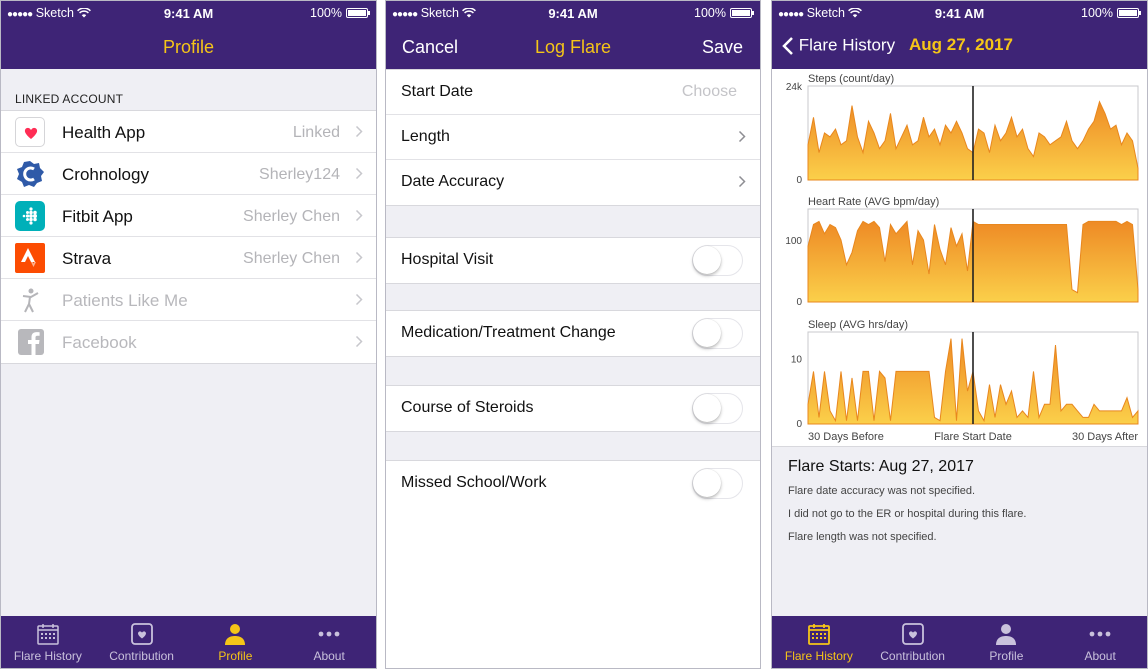 This screenshot has width=1148, height=669. I want to click on x-axis-label: Flare Start Date, so click(973, 437).